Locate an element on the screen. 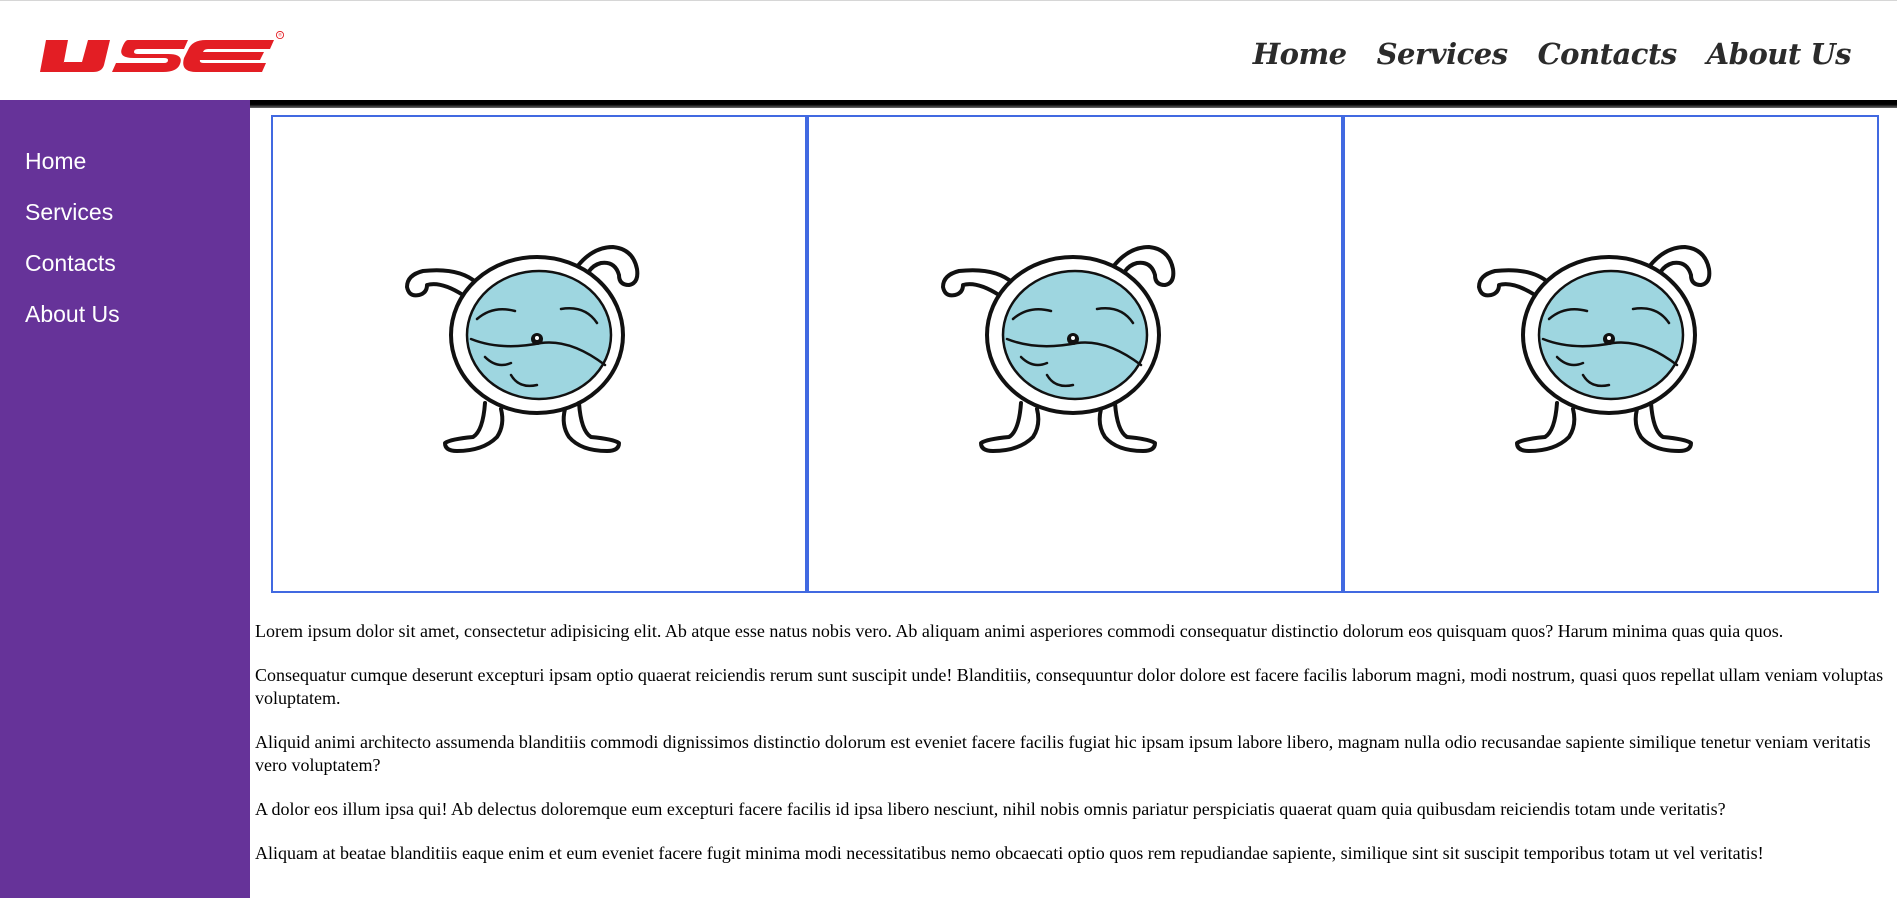 The width and height of the screenshot is (1897, 898). header-divider-bar is located at coordinates (1073, 104).